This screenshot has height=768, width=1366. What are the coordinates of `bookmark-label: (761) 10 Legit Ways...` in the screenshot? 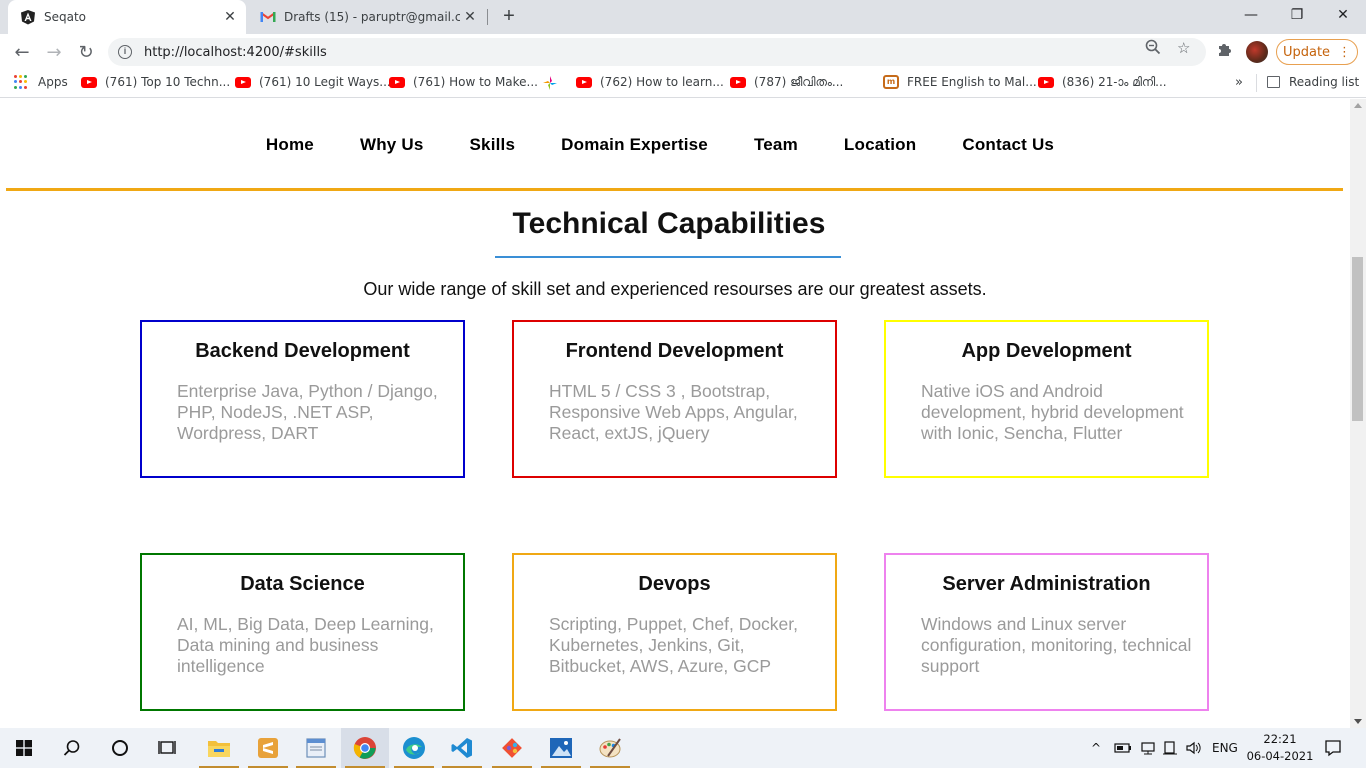 It's located at (325, 82).